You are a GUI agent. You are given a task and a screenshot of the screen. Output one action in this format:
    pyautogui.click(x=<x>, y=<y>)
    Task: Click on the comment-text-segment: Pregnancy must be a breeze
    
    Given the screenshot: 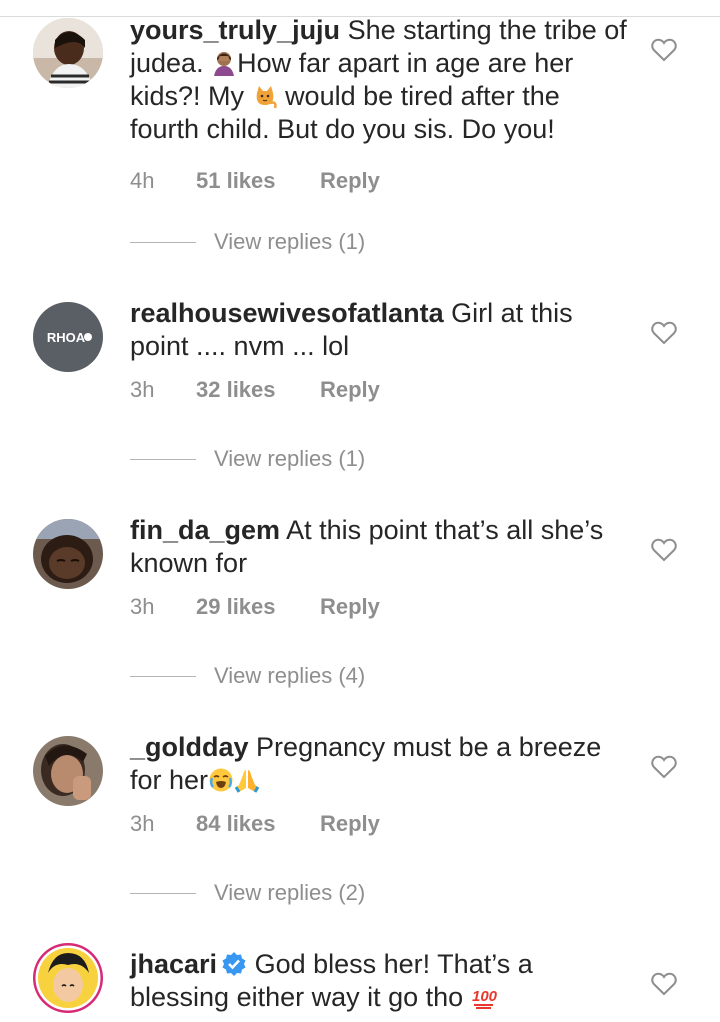 What is the action you would take?
    pyautogui.click(x=429, y=747)
    